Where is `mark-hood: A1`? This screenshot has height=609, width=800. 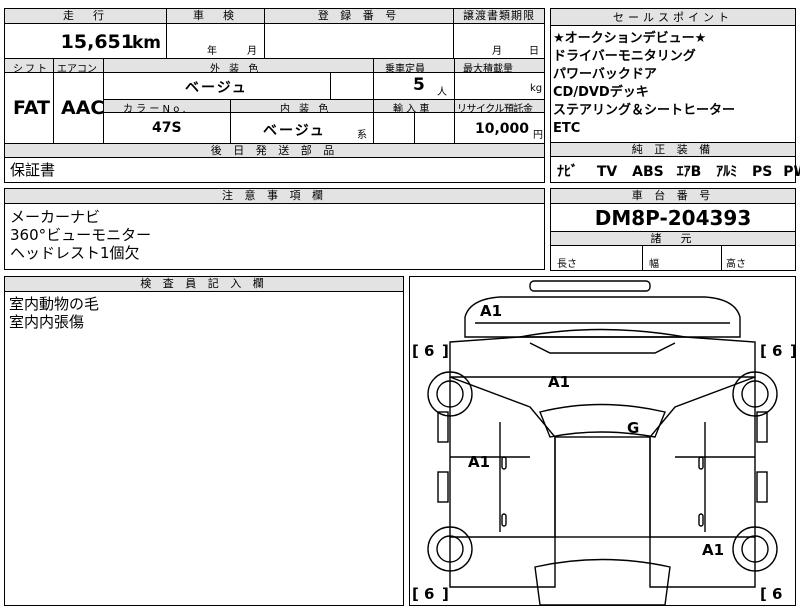 mark-hood: A1 is located at coordinates (559, 382).